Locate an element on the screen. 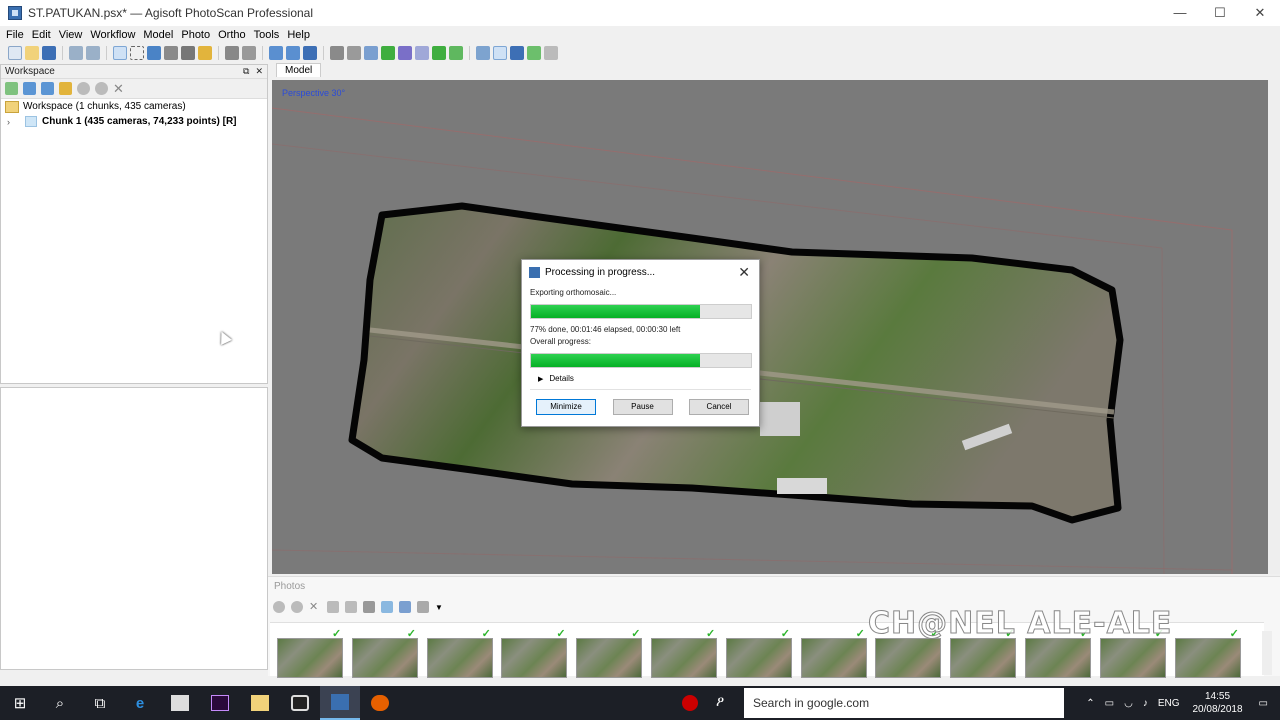 This screenshot has width=1280, height=720. tiled-model-icon is located at coordinates (405, 53).